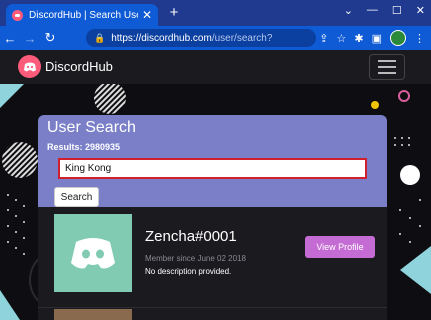 The width and height of the screenshot is (431, 320). I want to click on site-navbar: DiscordHub, so click(215, 67).